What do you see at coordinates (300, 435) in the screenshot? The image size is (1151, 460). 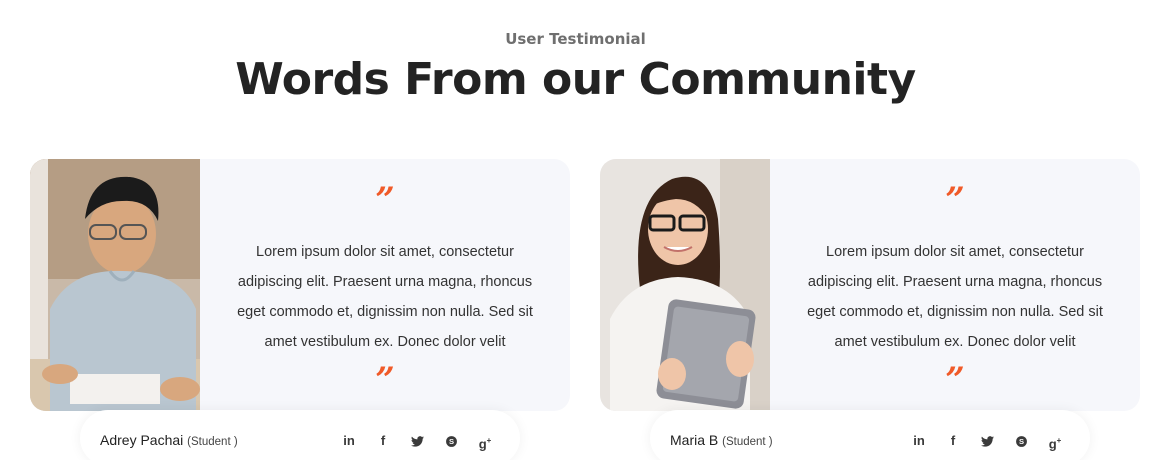 I see `testimonial-author-bar: Adrey Pachai (Student ) in f S g+` at bounding box center [300, 435].